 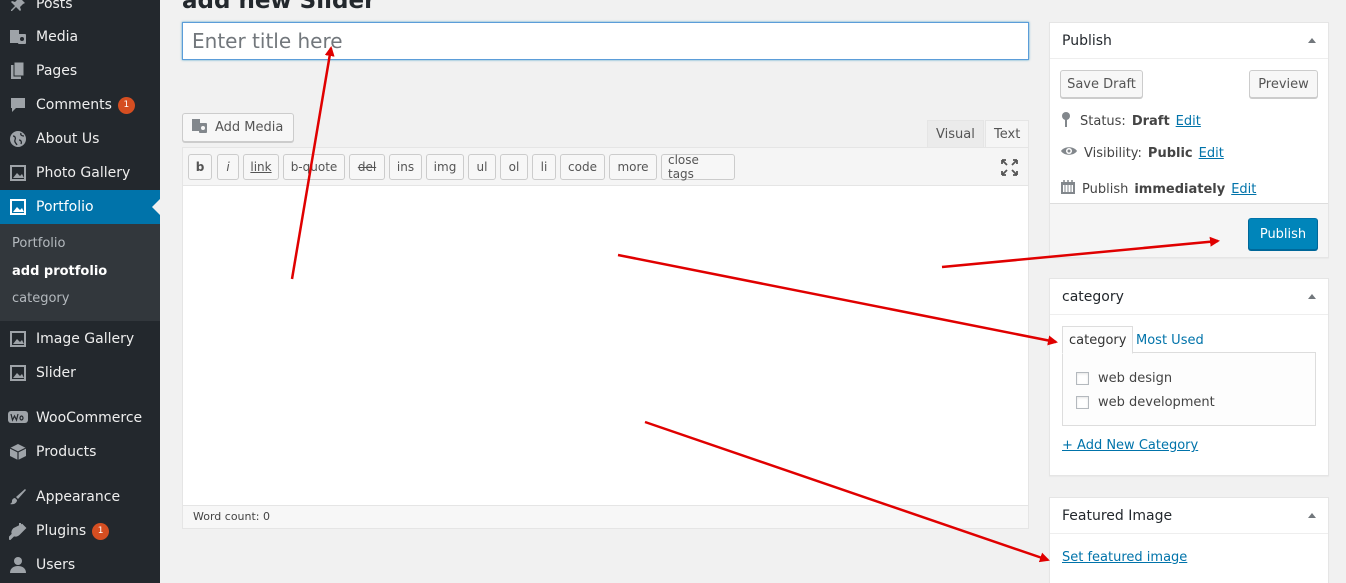 I want to click on sidebar-item-comments: Comments 1, so click(x=80, y=105).